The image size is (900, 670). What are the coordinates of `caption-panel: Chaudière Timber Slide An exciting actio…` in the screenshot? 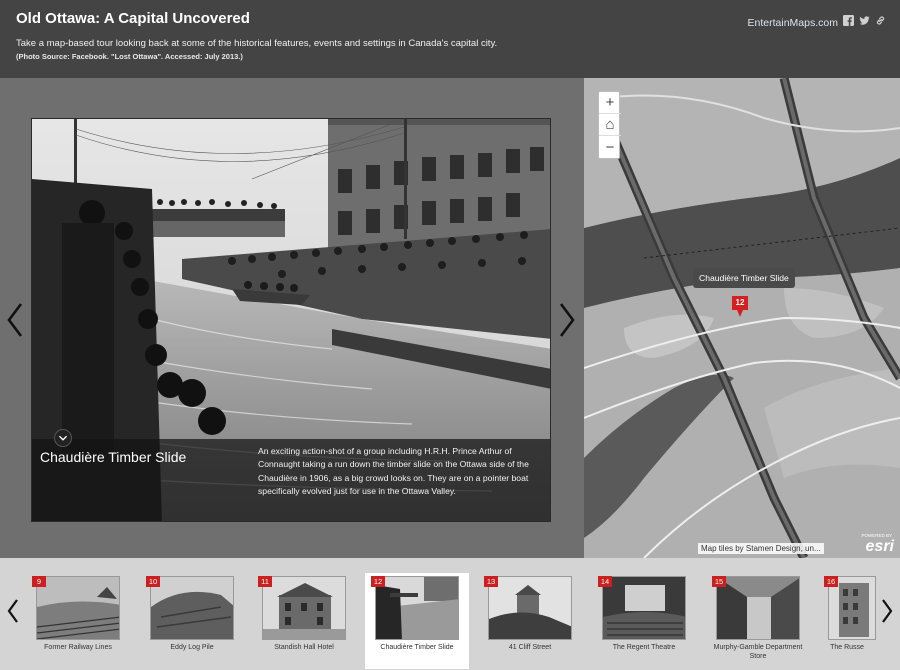 It's located at (291, 480).